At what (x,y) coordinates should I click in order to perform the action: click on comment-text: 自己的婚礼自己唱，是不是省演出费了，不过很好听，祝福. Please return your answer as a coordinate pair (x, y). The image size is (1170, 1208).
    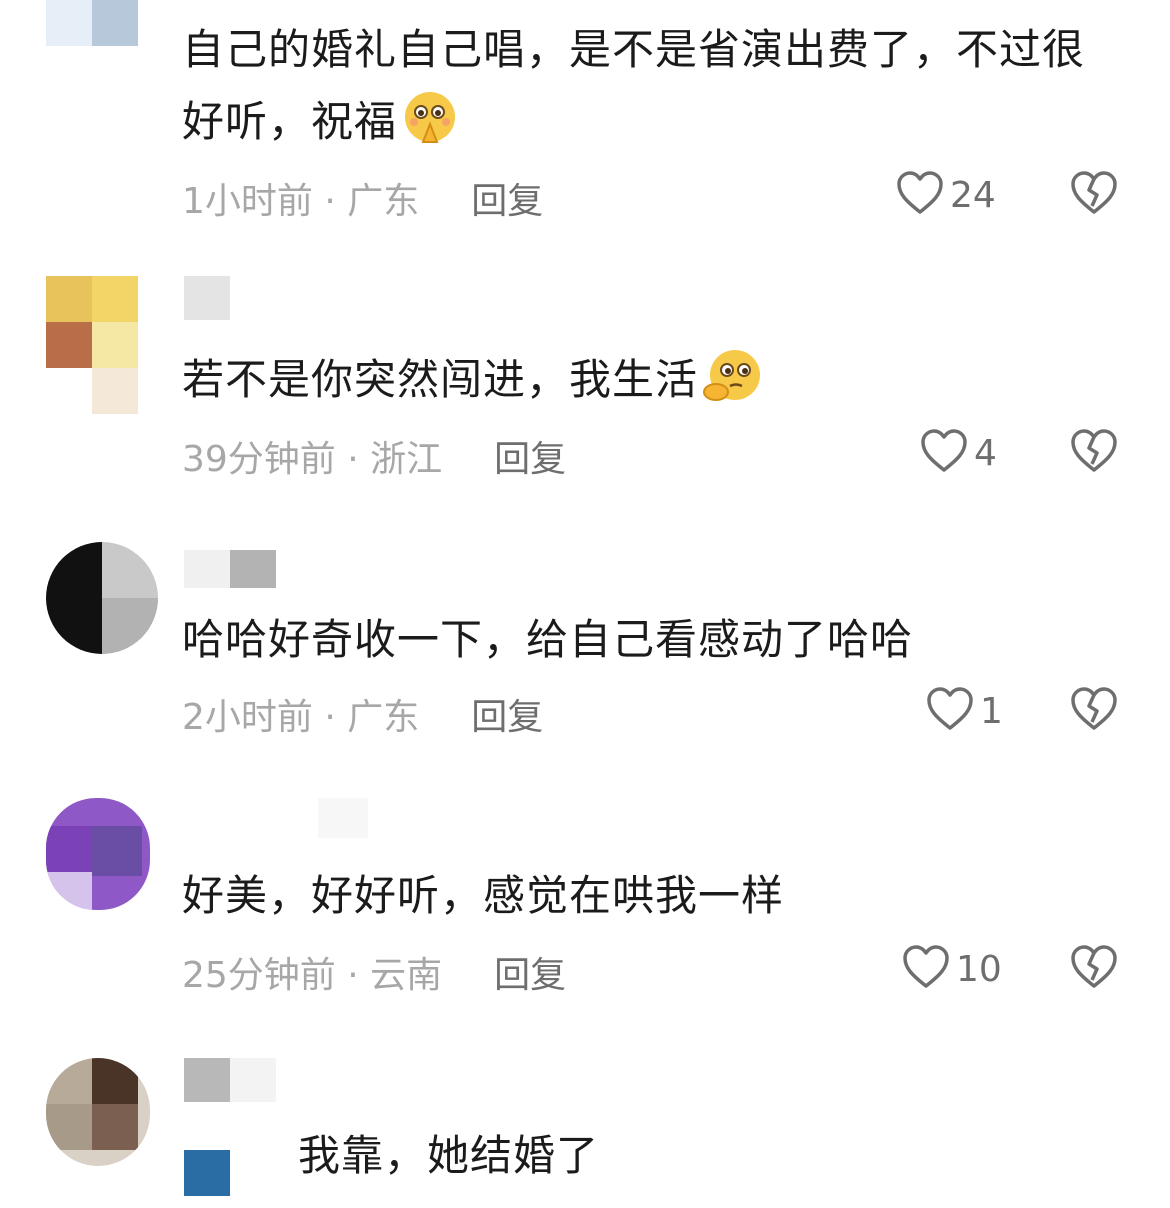
    Looking at the image, I should click on (645, 92).